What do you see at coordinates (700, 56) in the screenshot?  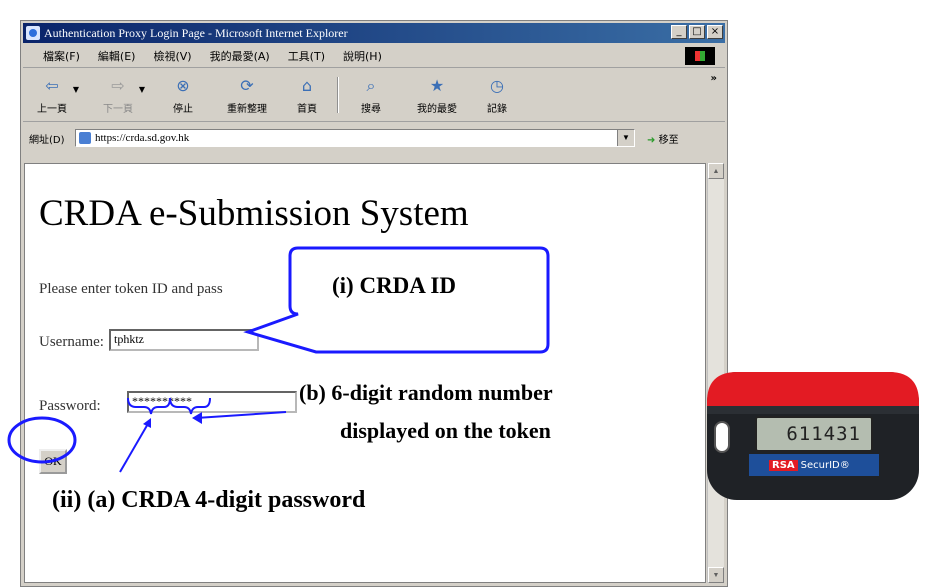 I see `windows-logo-icon` at bounding box center [700, 56].